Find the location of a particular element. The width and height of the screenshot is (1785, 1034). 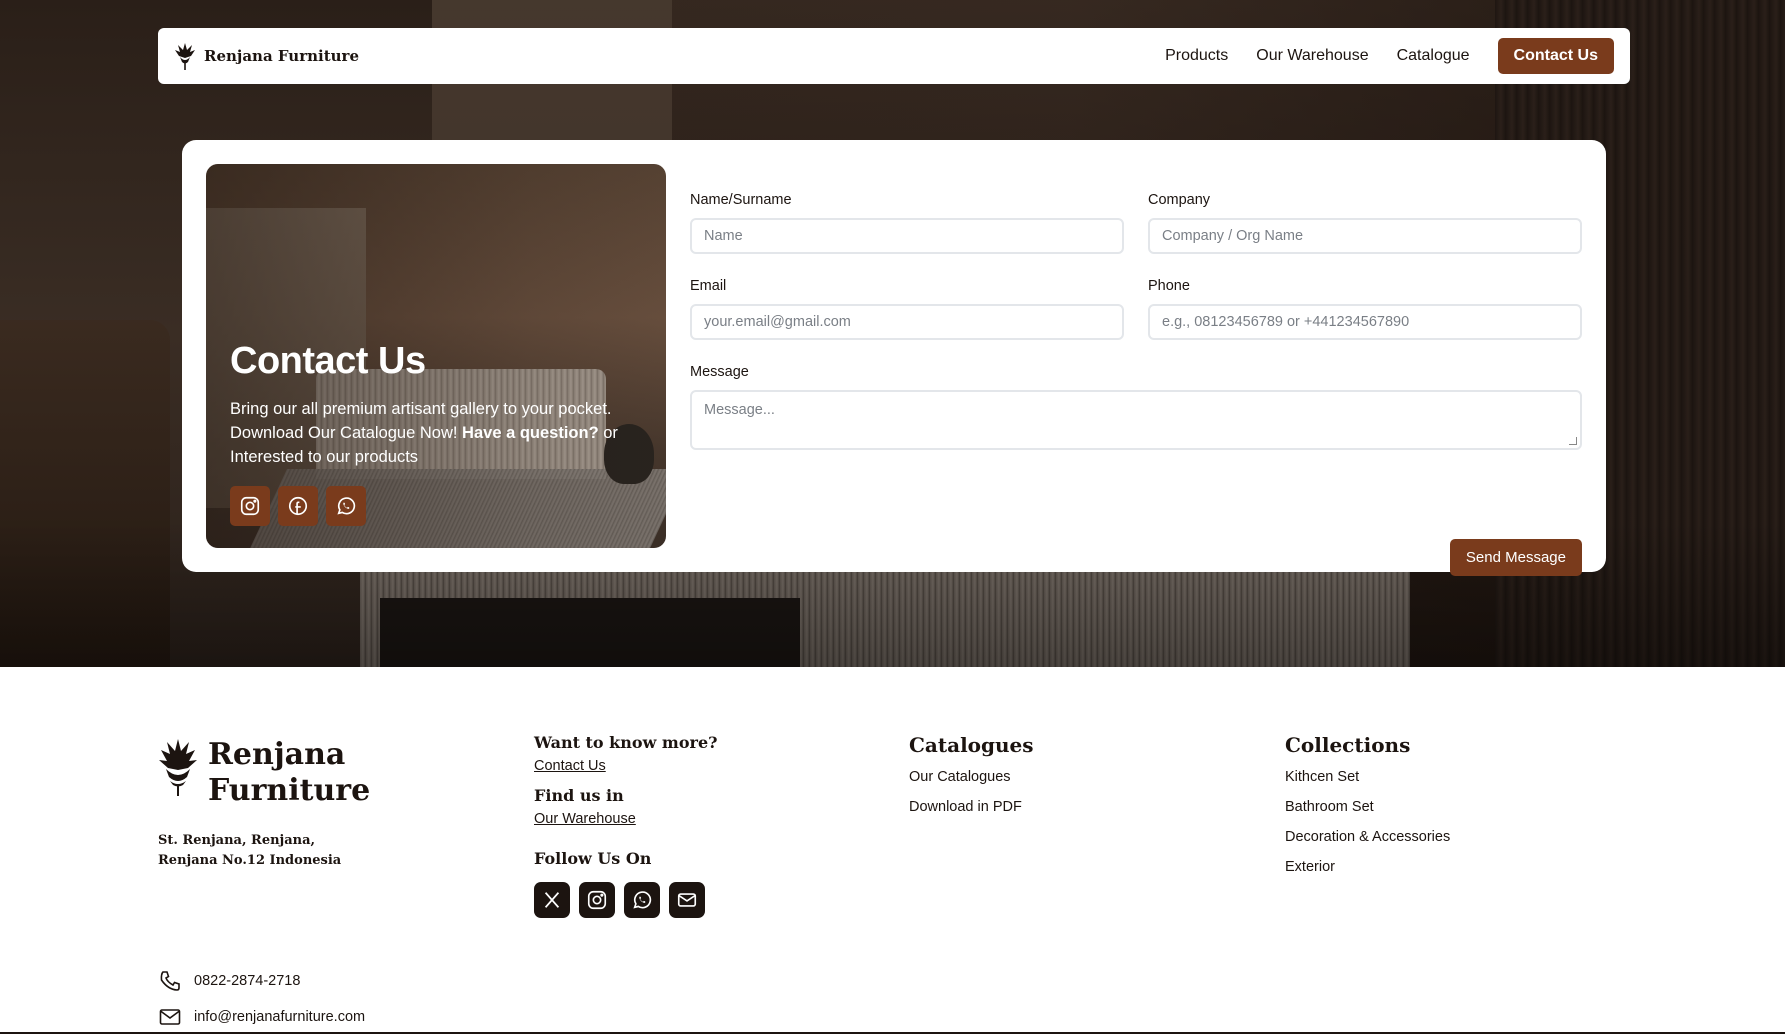

contact-socials is located at coordinates (298, 506).